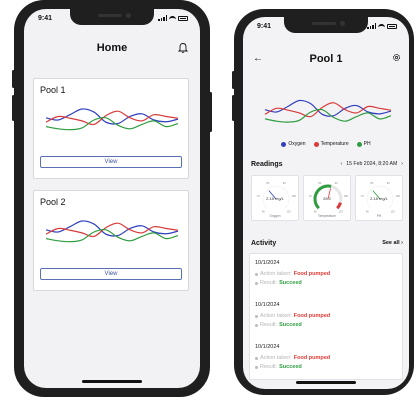 This screenshot has width=420, height=397. I want to click on date-range: 15 Feb 2024, 8:20 AM, so click(372, 164).